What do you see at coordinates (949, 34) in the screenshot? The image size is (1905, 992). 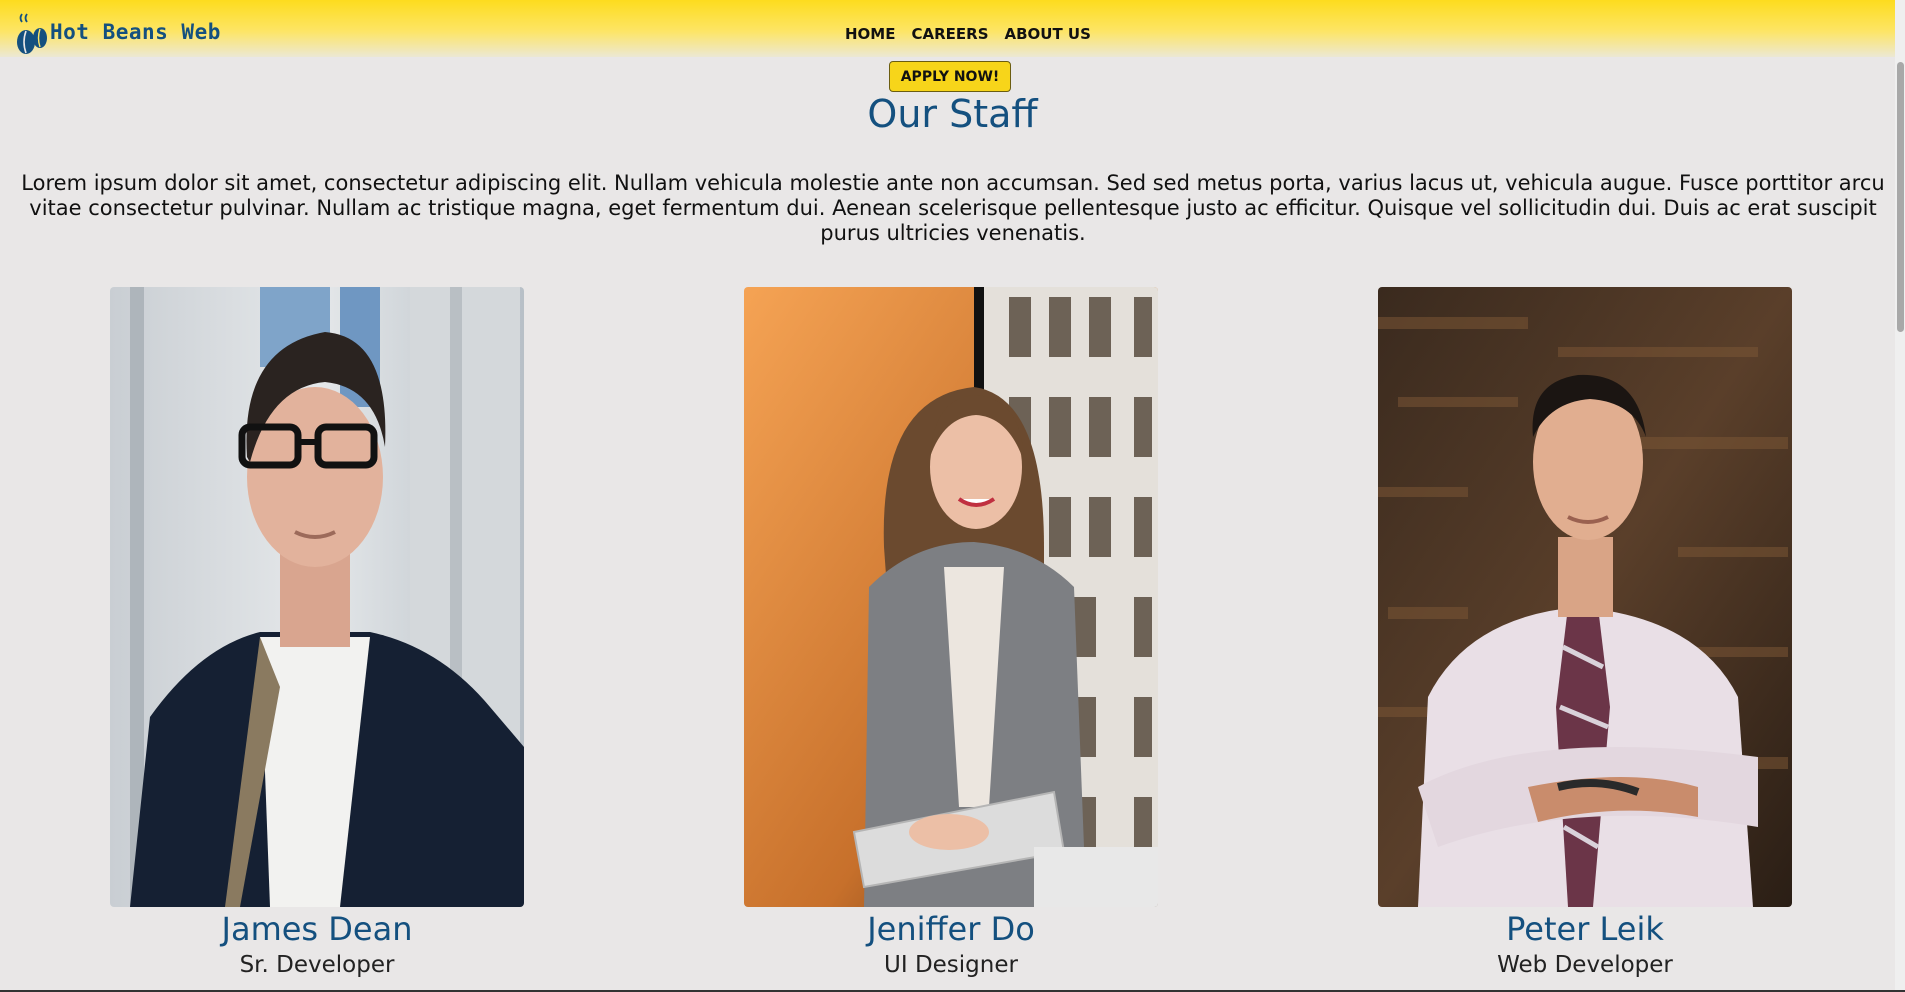 I see `nav-careers: CAREERS` at bounding box center [949, 34].